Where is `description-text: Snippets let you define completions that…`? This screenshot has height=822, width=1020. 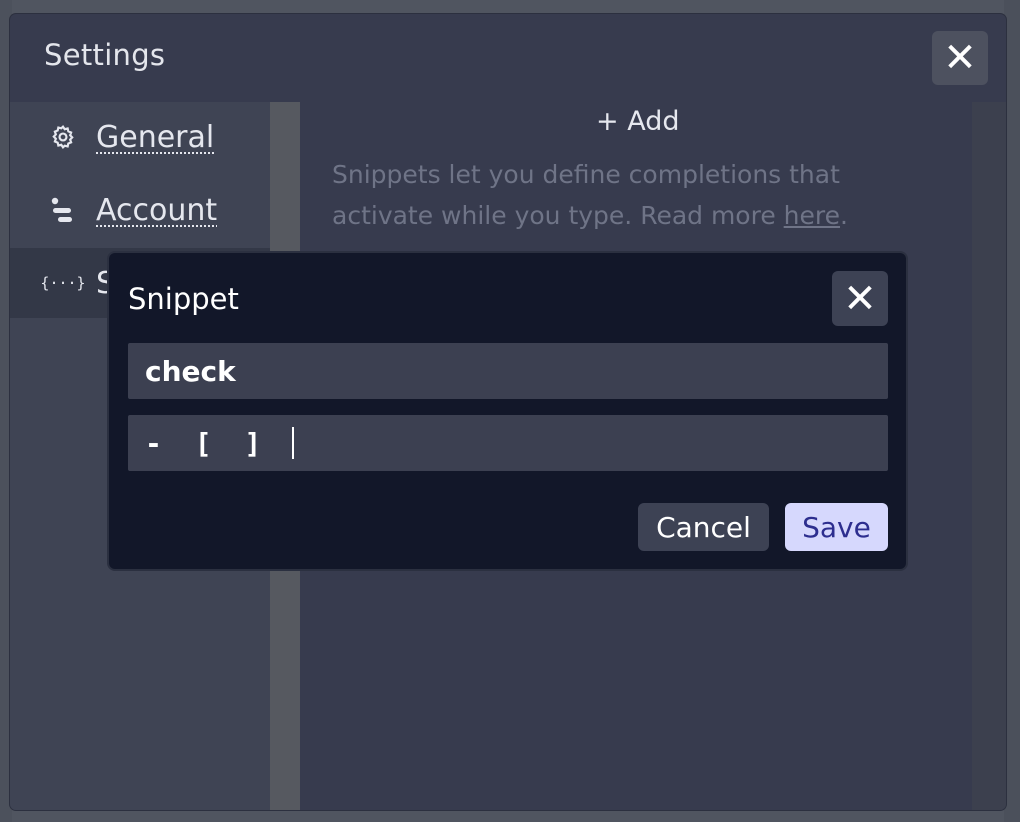 description-text: Snippets let you define completions that… is located at coordinates (586, 195).